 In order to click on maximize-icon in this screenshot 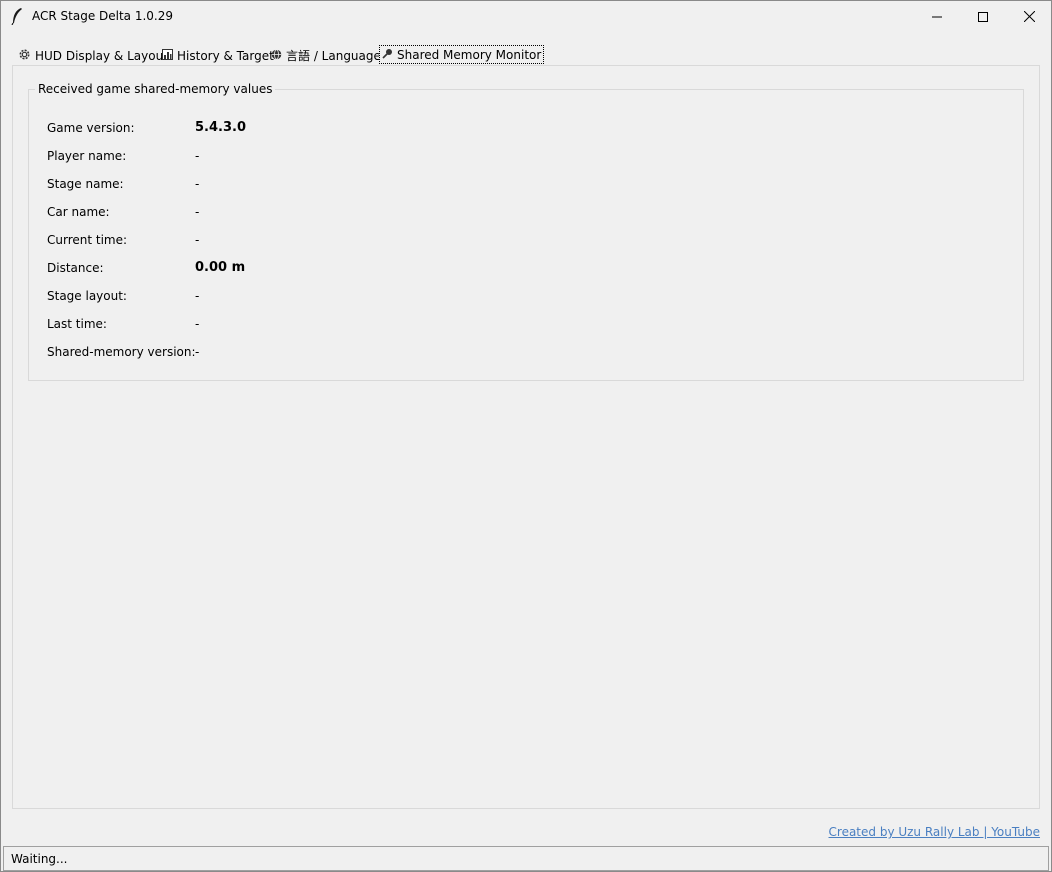, I will do `click(983, 16)`.